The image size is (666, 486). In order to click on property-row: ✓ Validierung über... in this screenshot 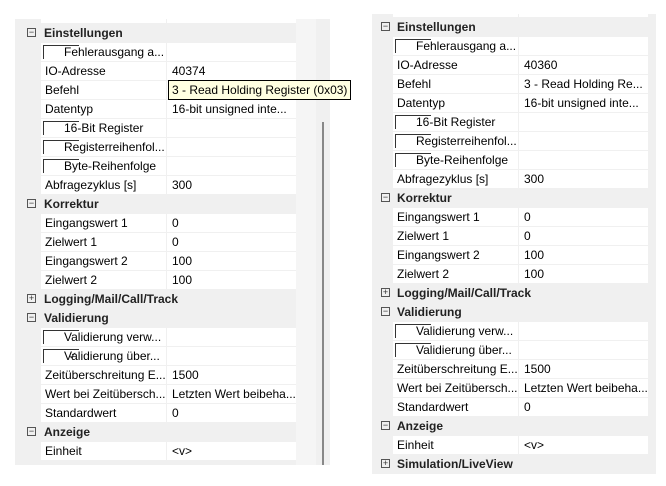, I will do `click(155, 356)`.